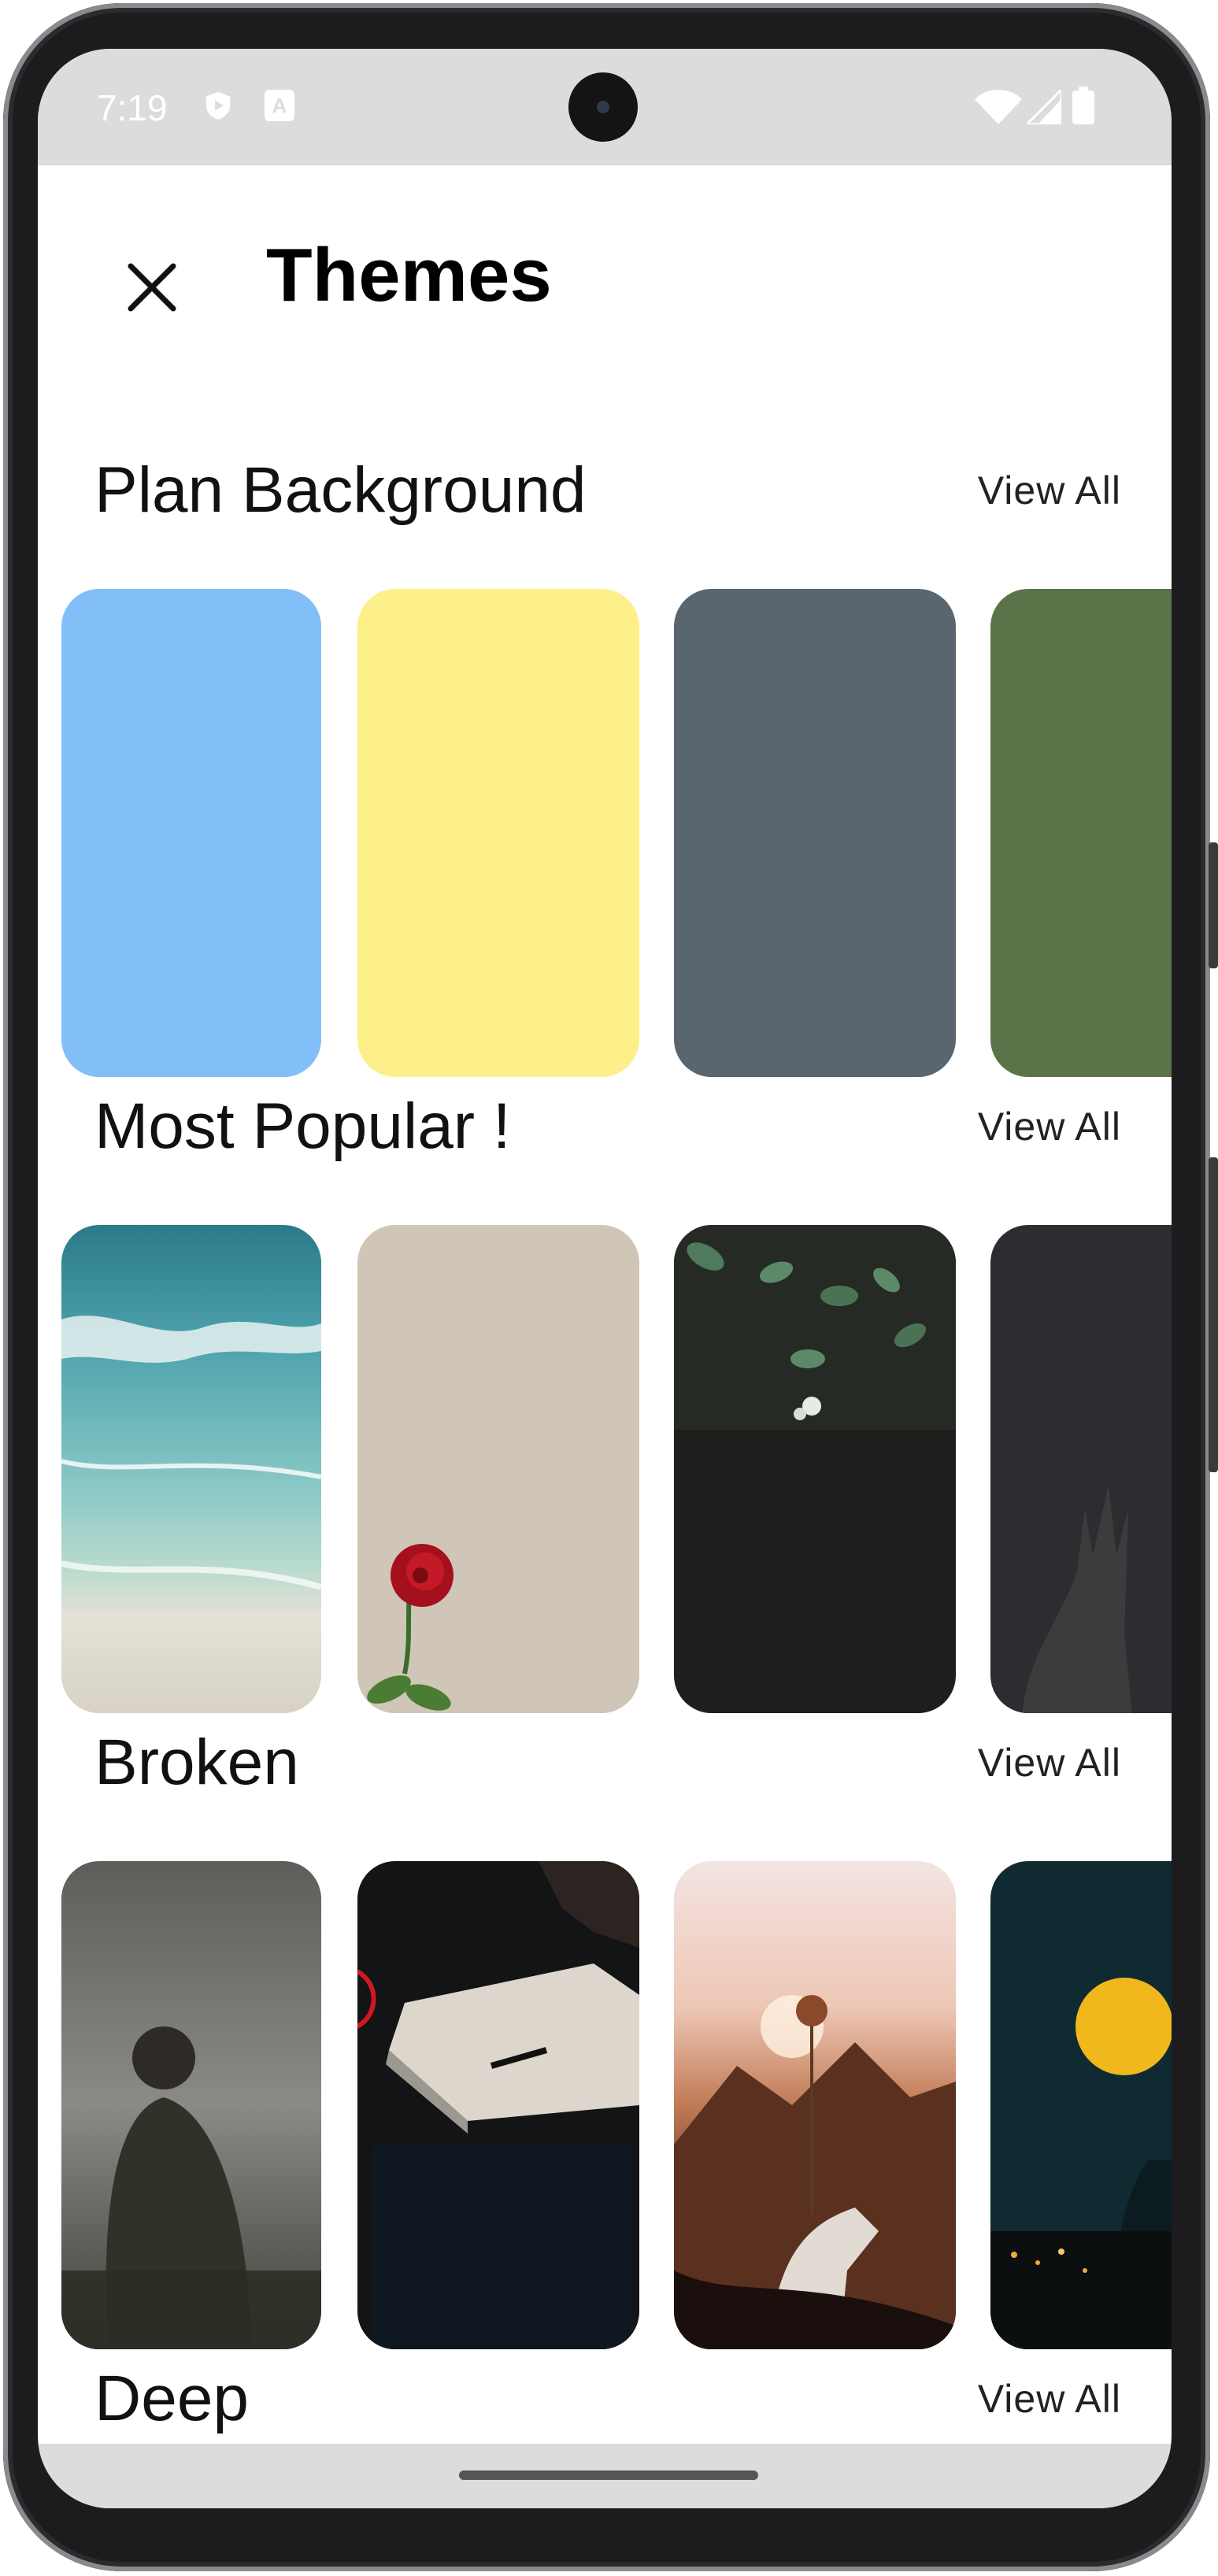  I want to click on rose-image, so click(498, 1469).